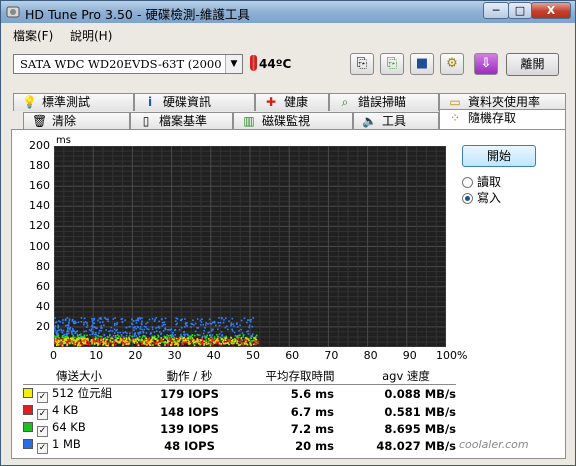 This screenshot has width=576, height=466. I want to click on save-button: ■, so click(422, 64).